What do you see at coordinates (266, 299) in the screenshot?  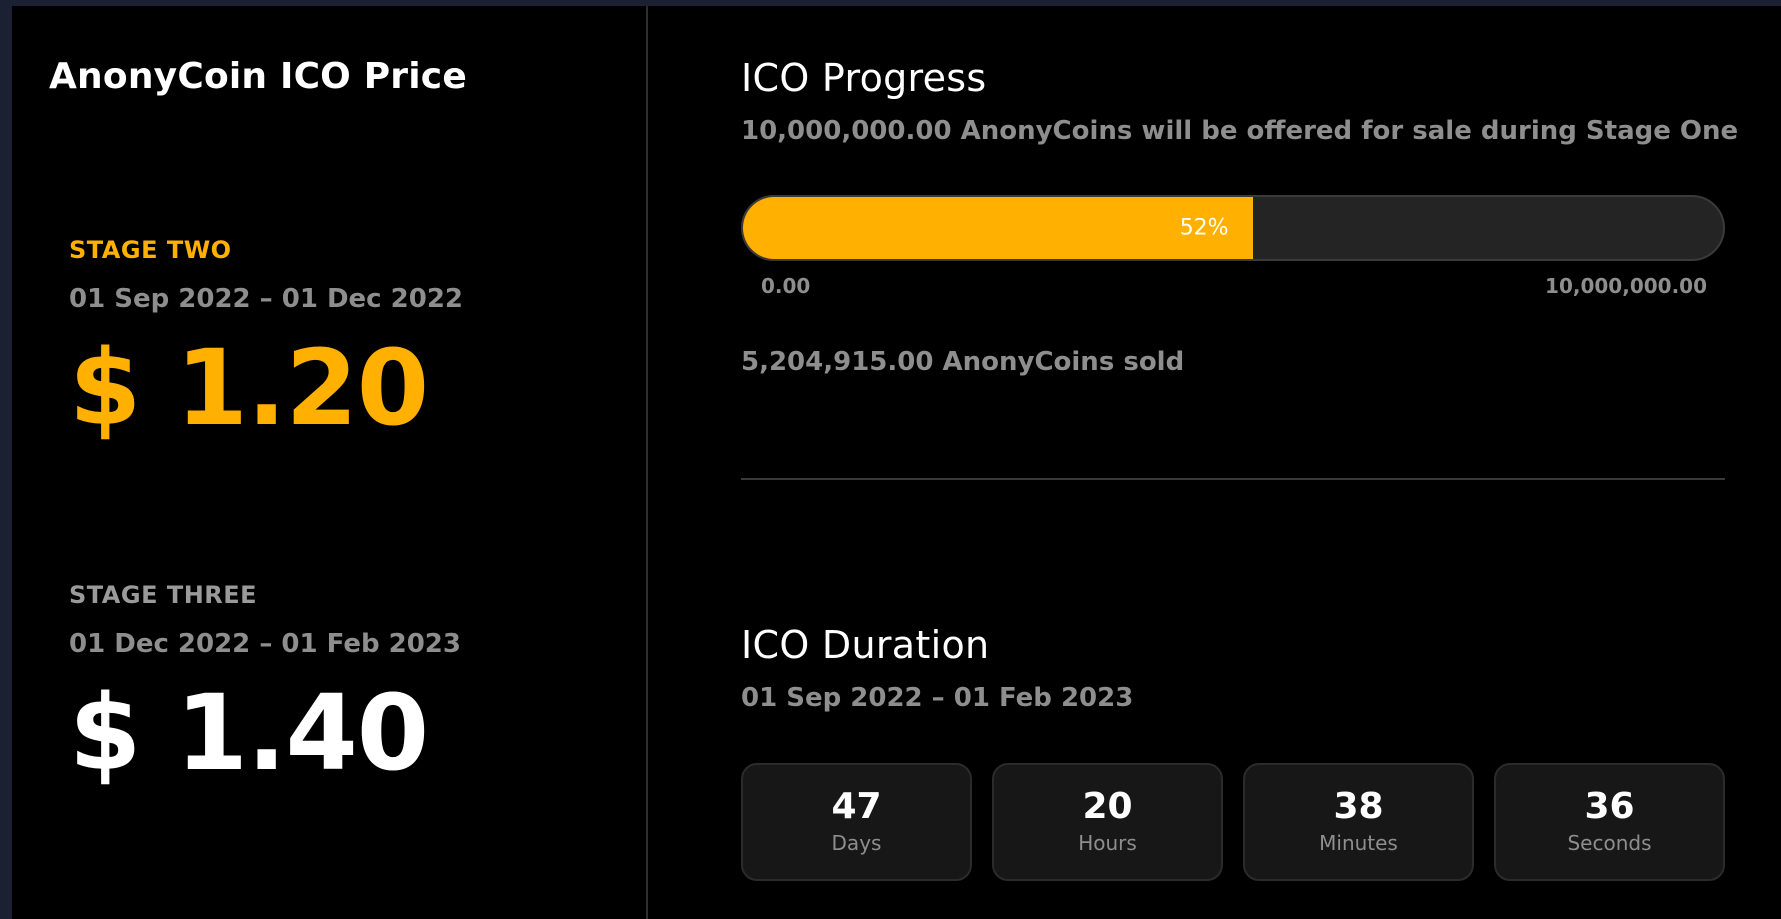 I see `stage-two-dates: 01 Sep 2022 – 01 Dec 2022` at bounding box center [266, 299].